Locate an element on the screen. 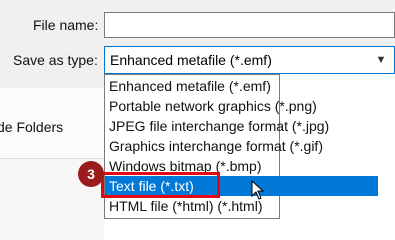  hide-folders-button: de Folders is located at coordinates (31, 127).